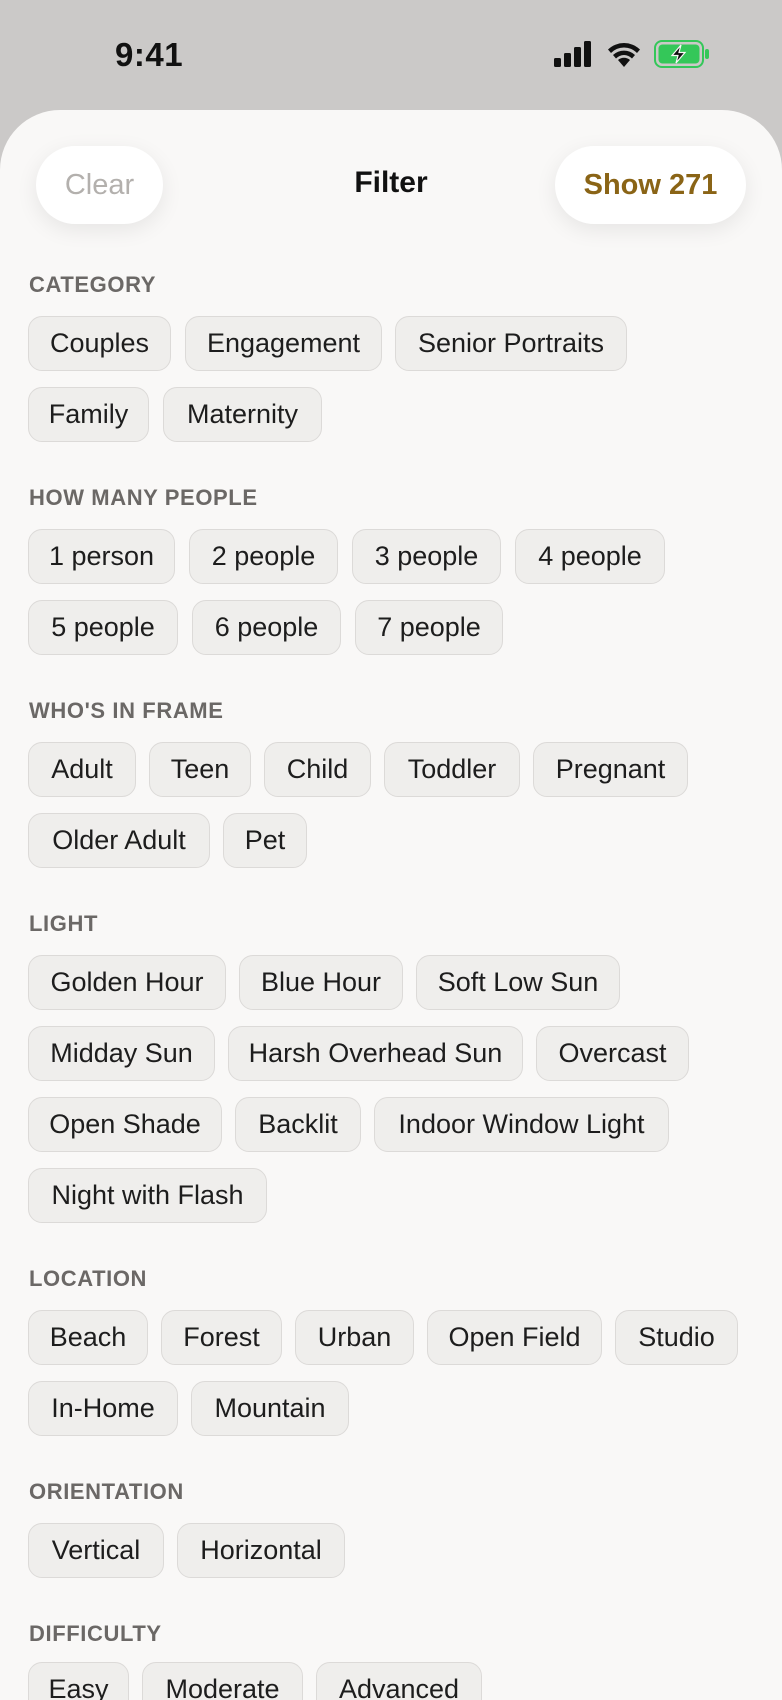 Image resolution: width=782 pixels, height=1700 pixels. What do you see at coordinates (321, 982) in the screenshot?
I see `chip-blue-hour: Blue Hour` at bounding box center [321, 982].